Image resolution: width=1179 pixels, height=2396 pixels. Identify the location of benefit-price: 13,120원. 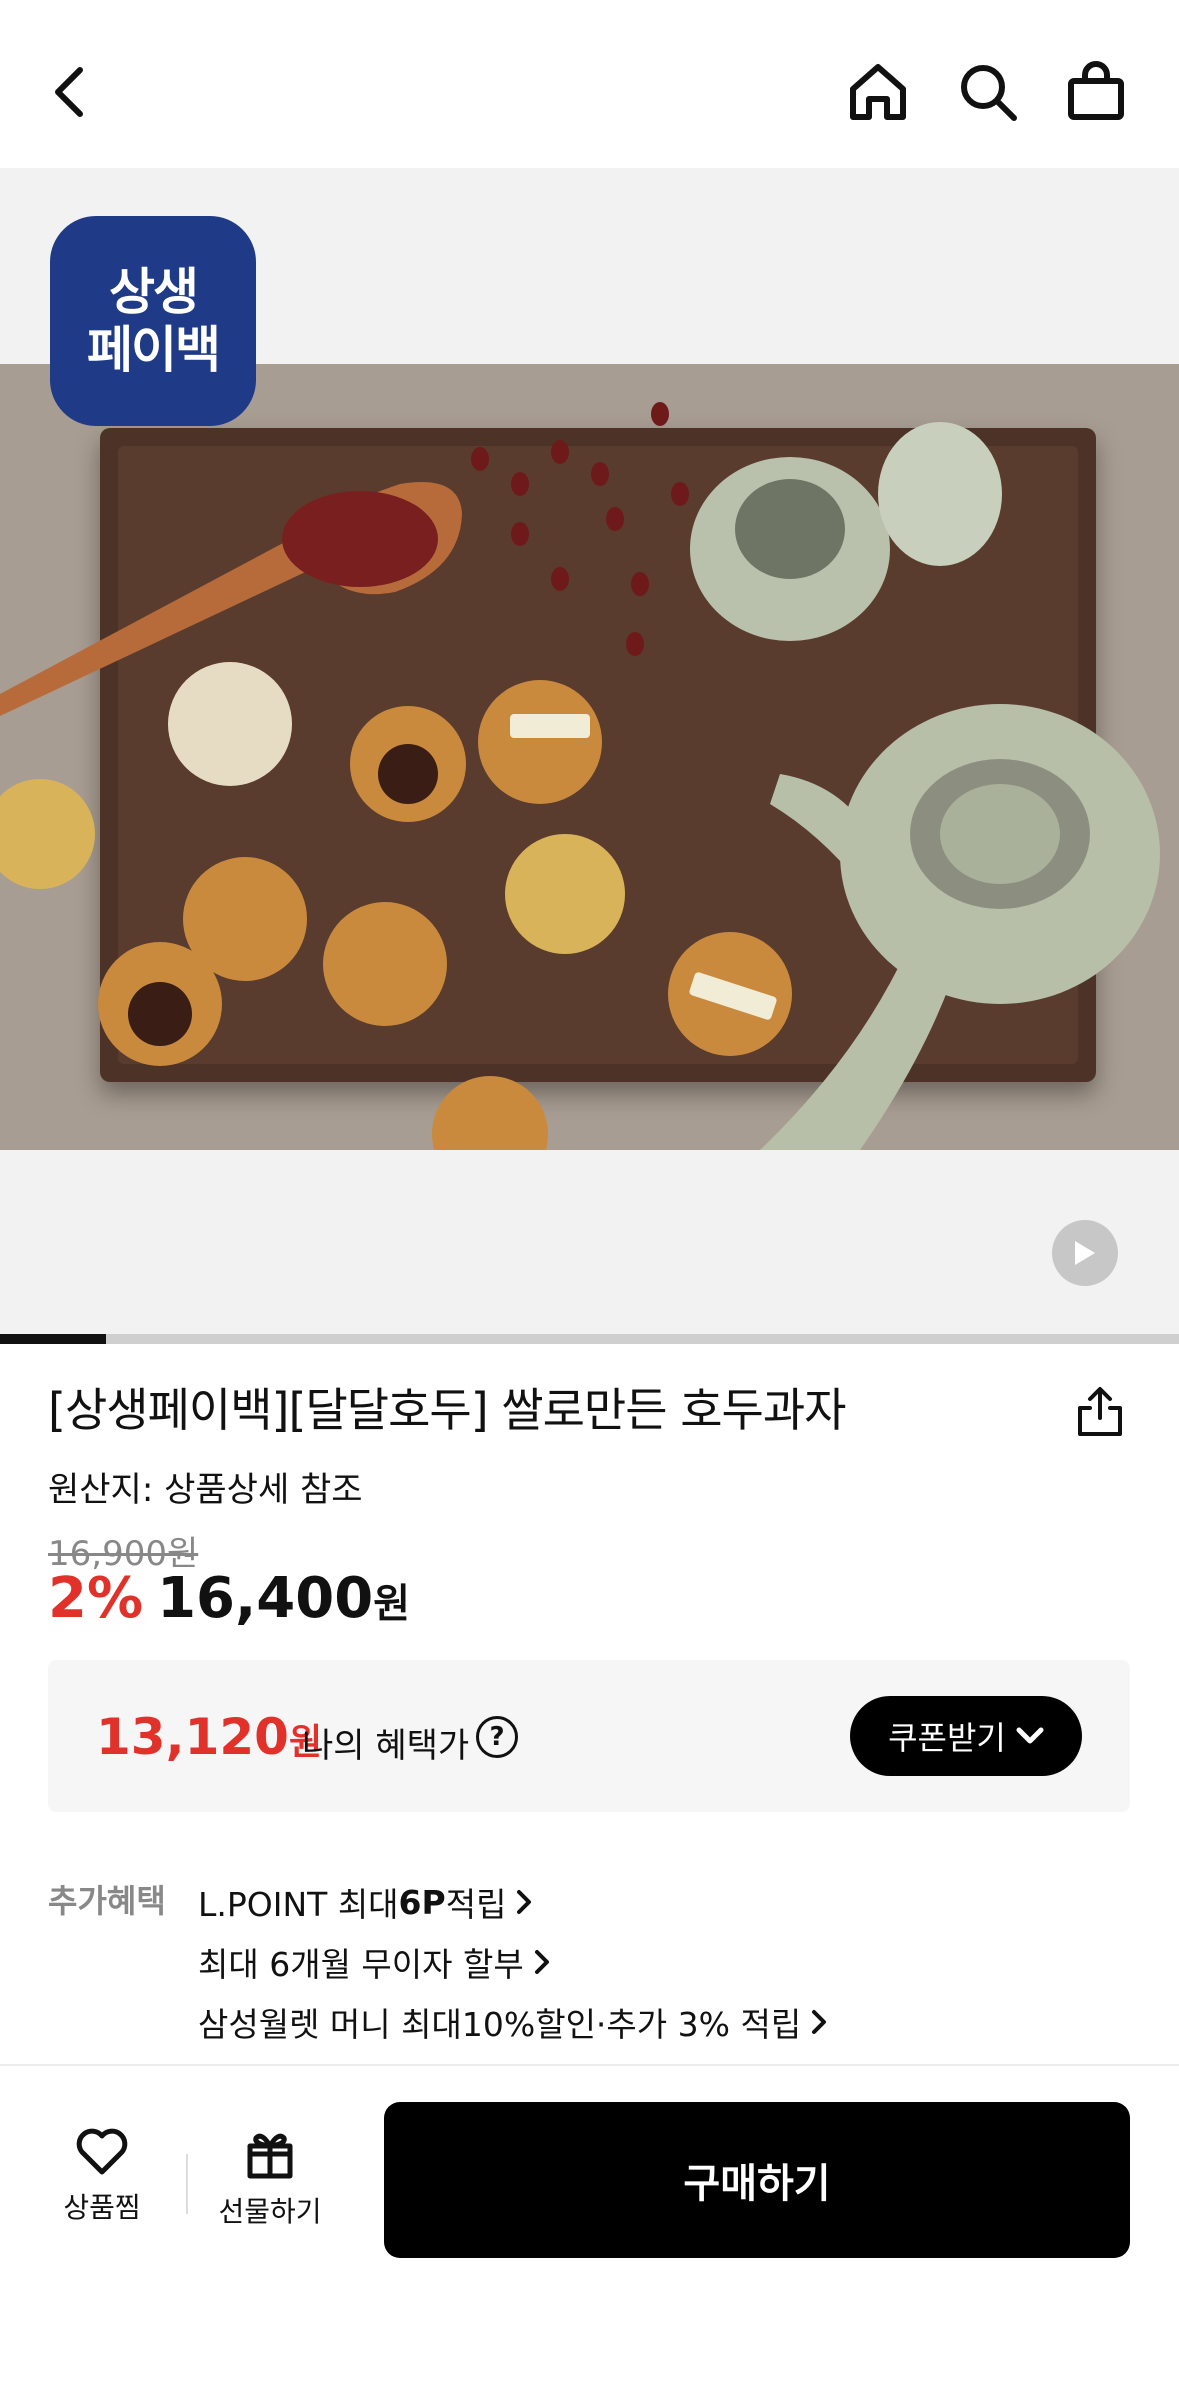
(209, 1737).